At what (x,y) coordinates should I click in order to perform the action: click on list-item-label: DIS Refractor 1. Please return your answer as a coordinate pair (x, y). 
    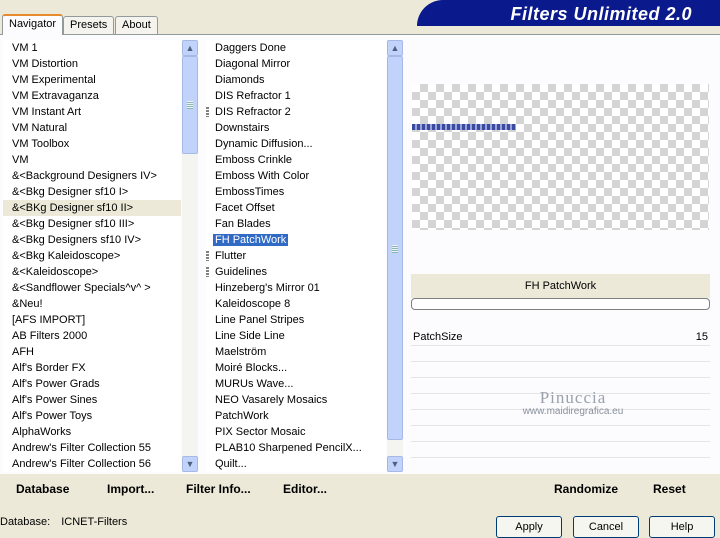
    Looking at the image, I should click on (253, 96).